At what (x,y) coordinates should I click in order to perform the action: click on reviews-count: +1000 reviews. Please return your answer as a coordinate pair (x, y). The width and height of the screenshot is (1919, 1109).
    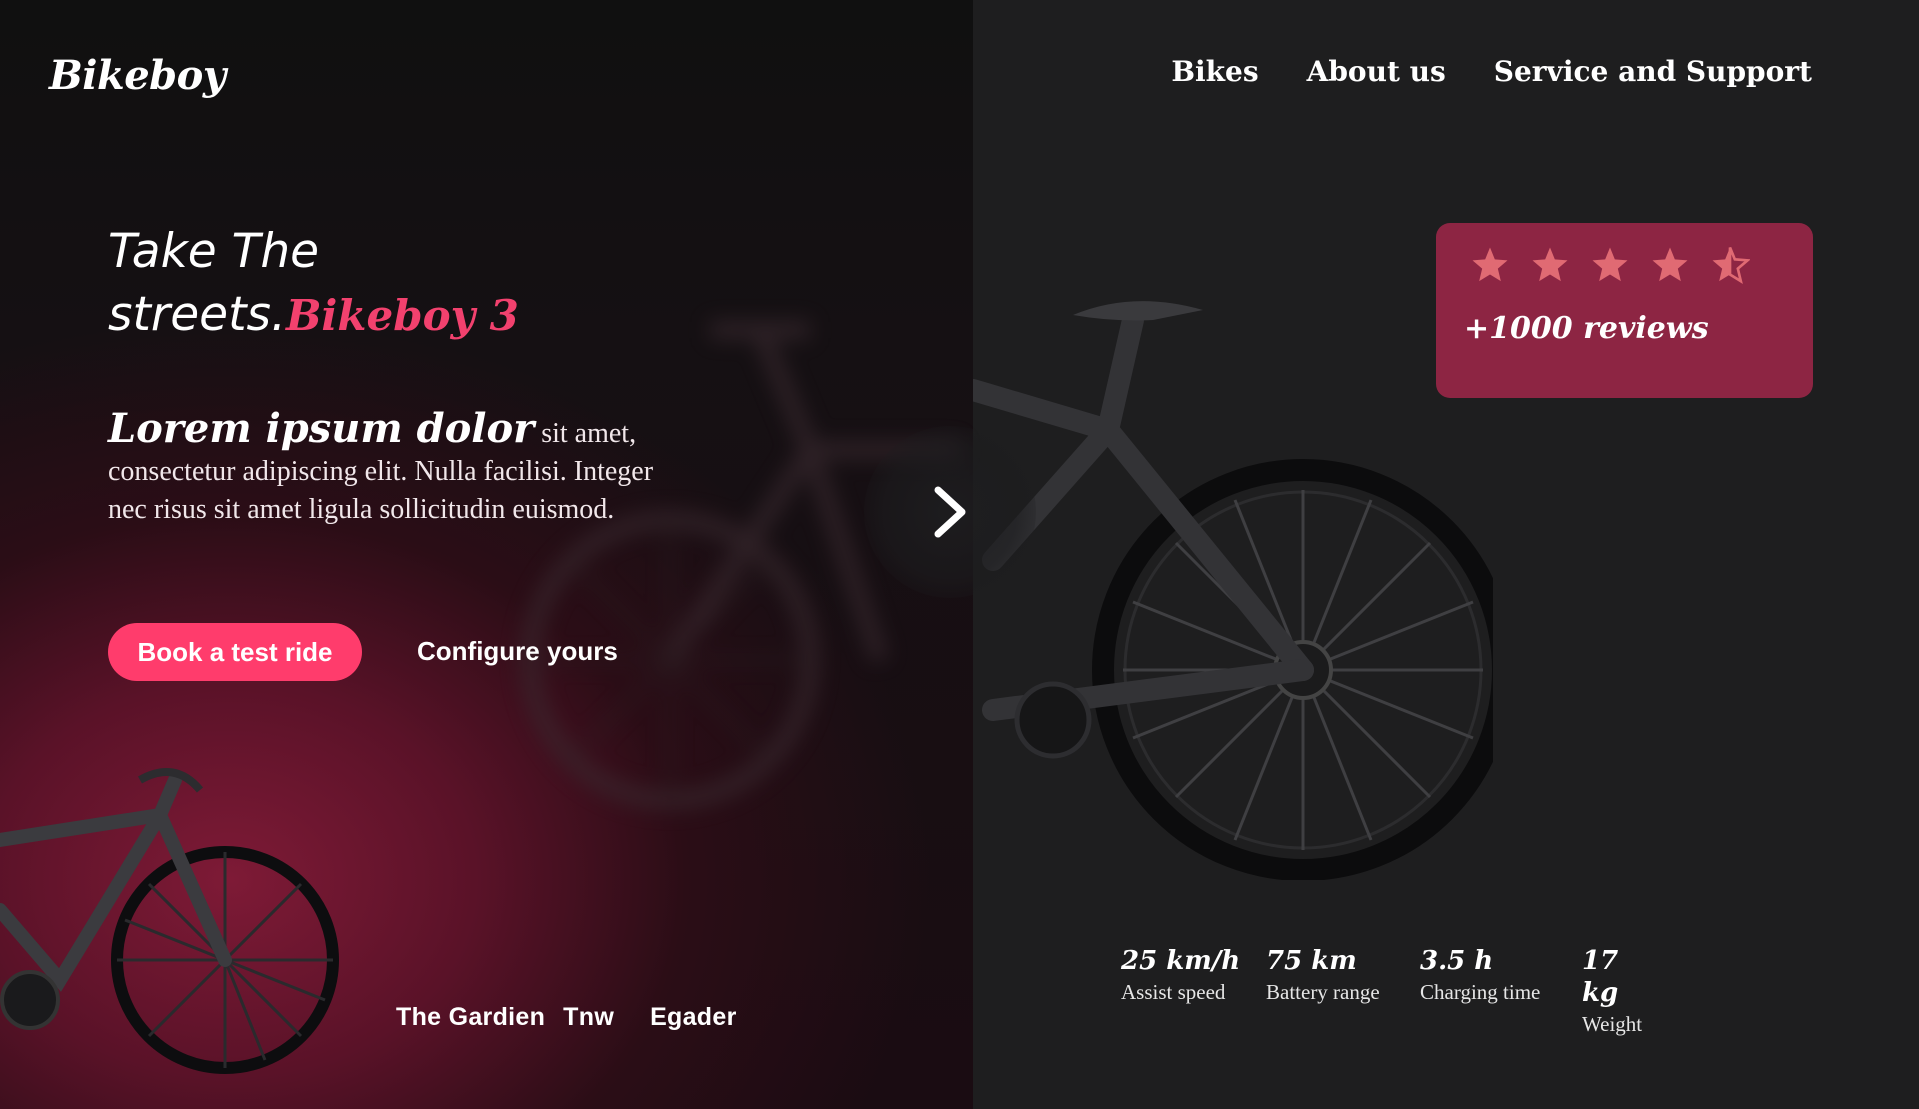
    Looking at the image, I should click on (1586, 328).